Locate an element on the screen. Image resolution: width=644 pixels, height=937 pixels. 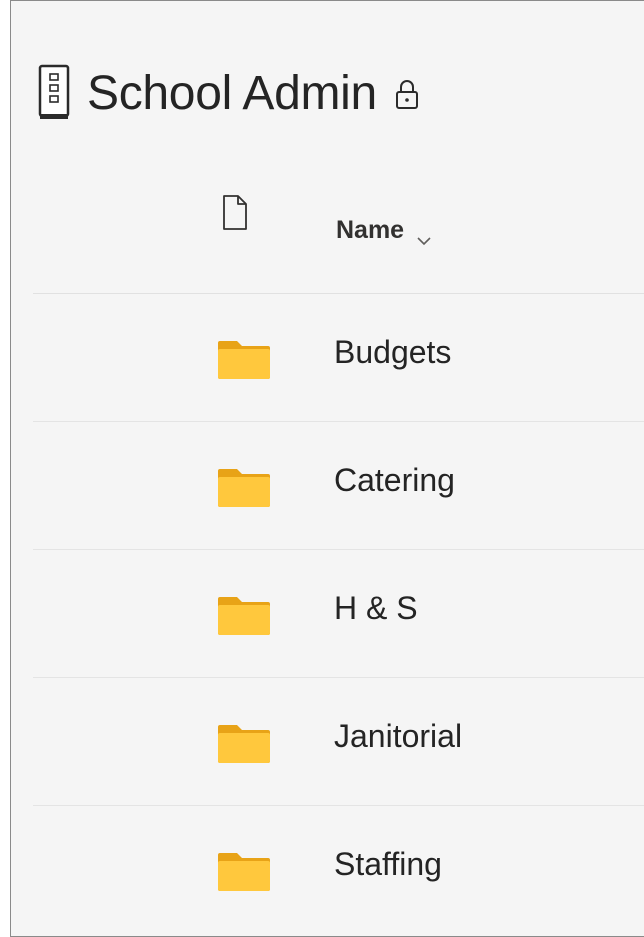
name-column-header: Name is located at coordinates (384, 230).